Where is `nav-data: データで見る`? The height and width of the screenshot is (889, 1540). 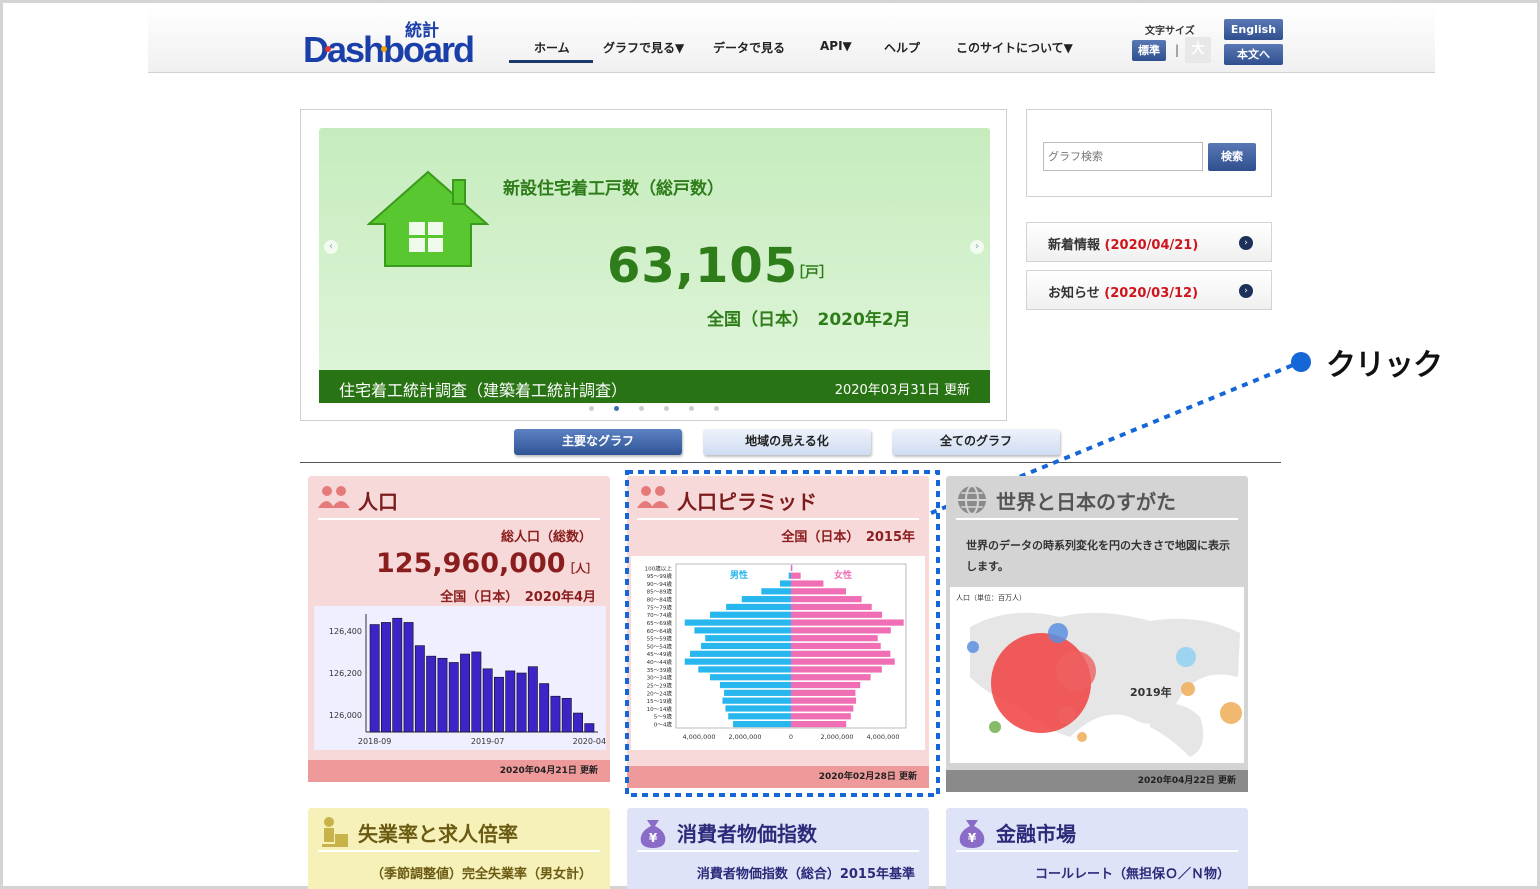
nav-data: データで見る is located at coordinates (749, 47).